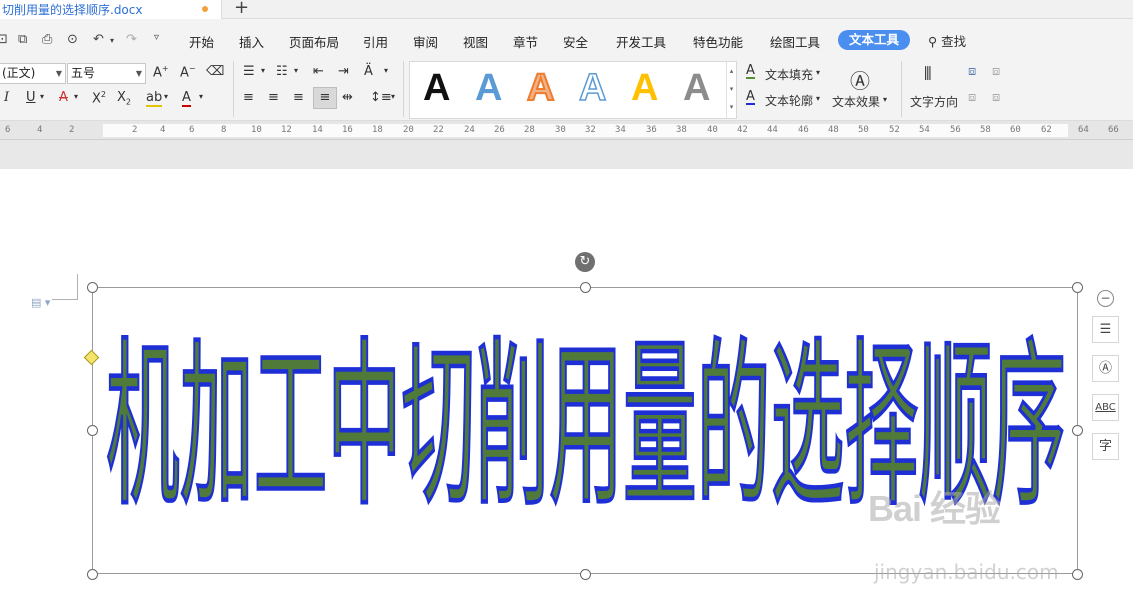 The height and width of the screenshot is (610, 1133). I want to click on text-style-gray: A, so click(696, 88).